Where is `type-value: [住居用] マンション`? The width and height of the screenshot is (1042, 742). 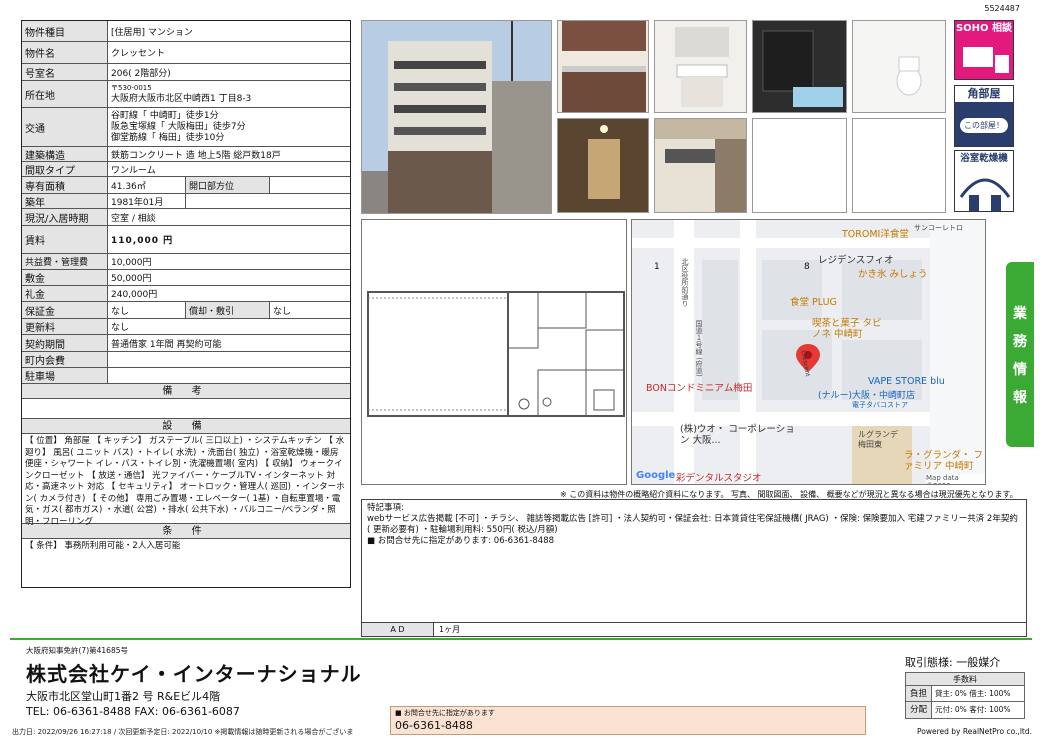
type-value: [住居用] マンション is located at coordinates (152, 32).